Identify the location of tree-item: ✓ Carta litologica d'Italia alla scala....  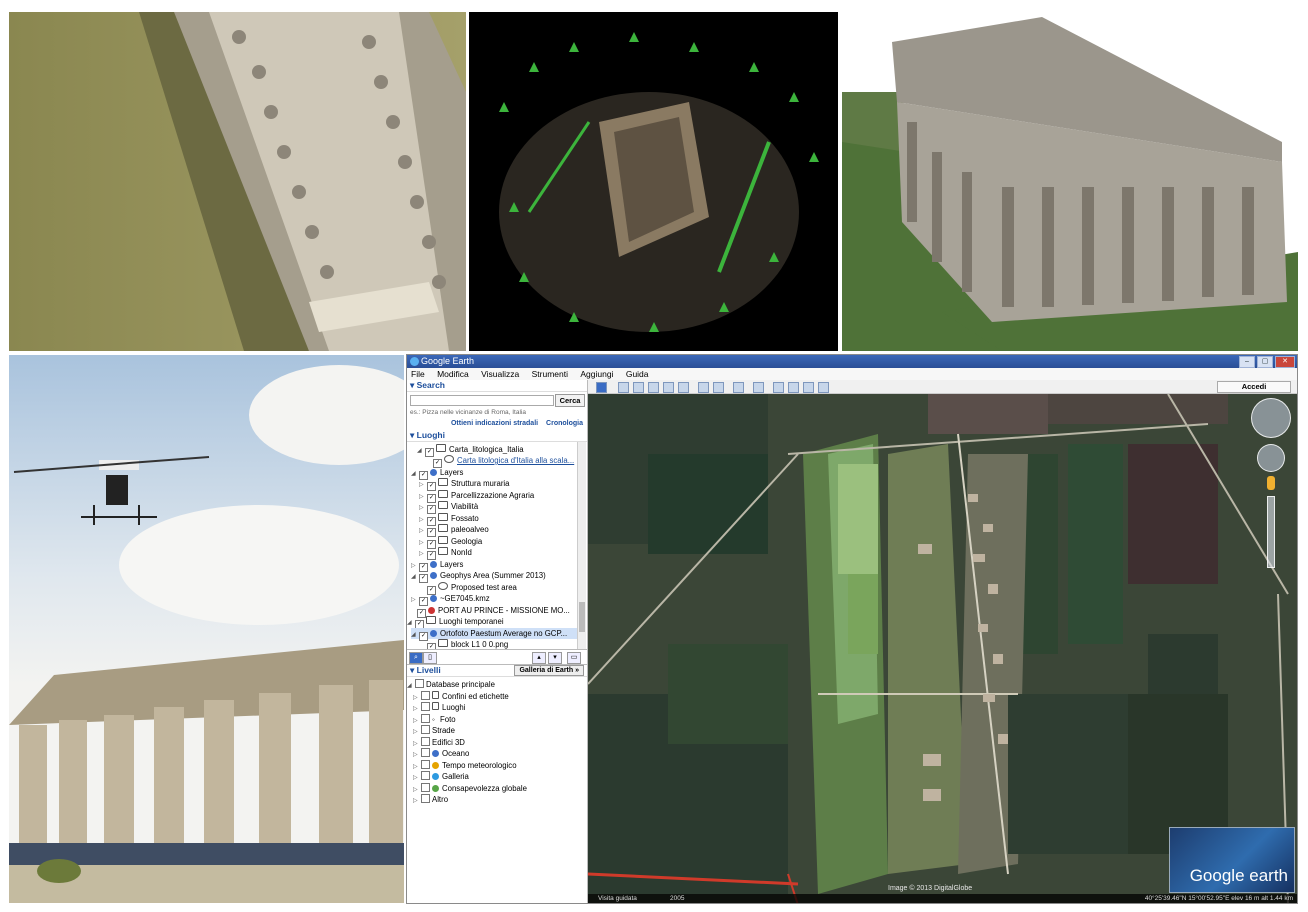
(503, 461).